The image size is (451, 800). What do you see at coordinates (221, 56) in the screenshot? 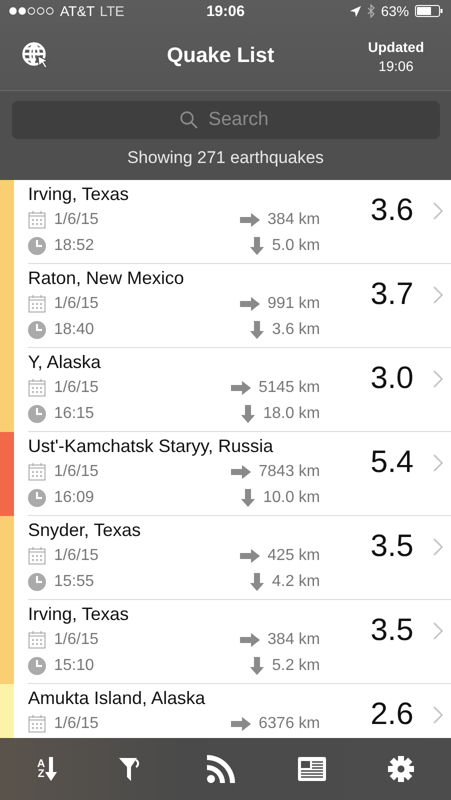
I see `screen-title: Quake List` at bounding box center [221, 56].